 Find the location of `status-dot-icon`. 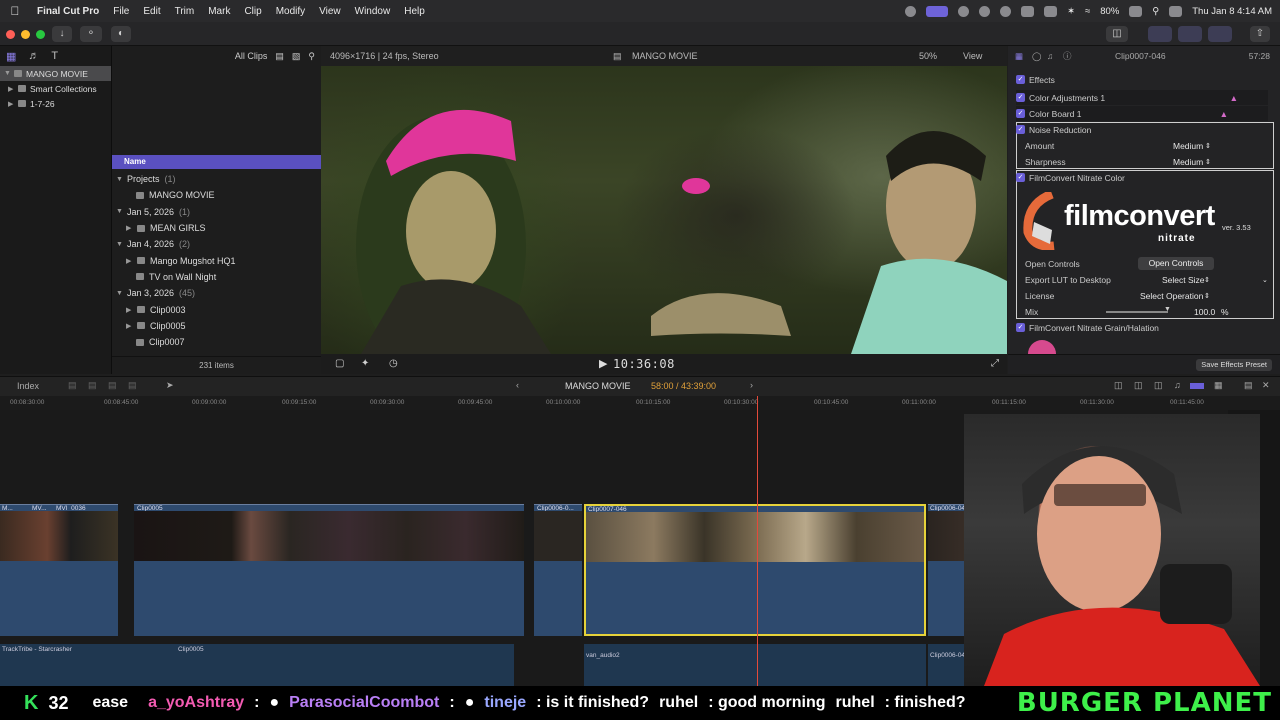

status-dot-icon is located at coordinates (964, 11).